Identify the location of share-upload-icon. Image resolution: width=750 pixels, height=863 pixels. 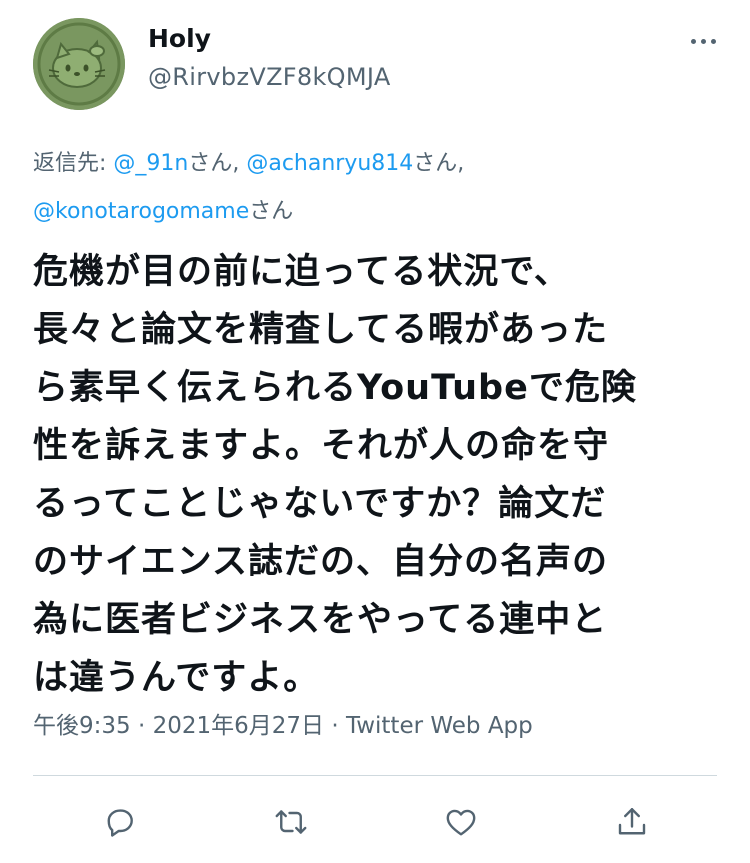
(632, 821).